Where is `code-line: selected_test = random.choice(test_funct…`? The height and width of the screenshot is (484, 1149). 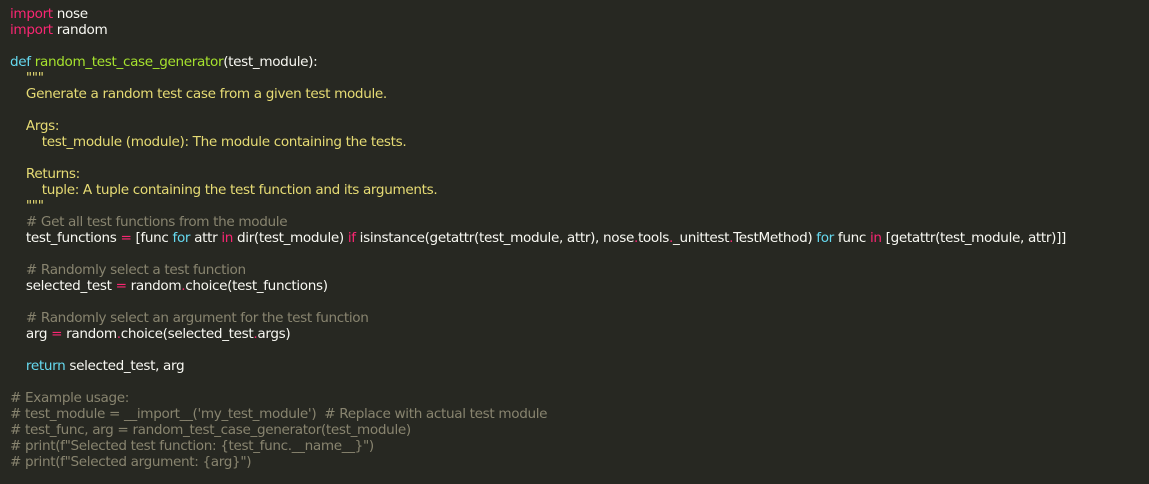
code-line: selected_test = random.choice(test_funct… is located at coordinates (579, 286).